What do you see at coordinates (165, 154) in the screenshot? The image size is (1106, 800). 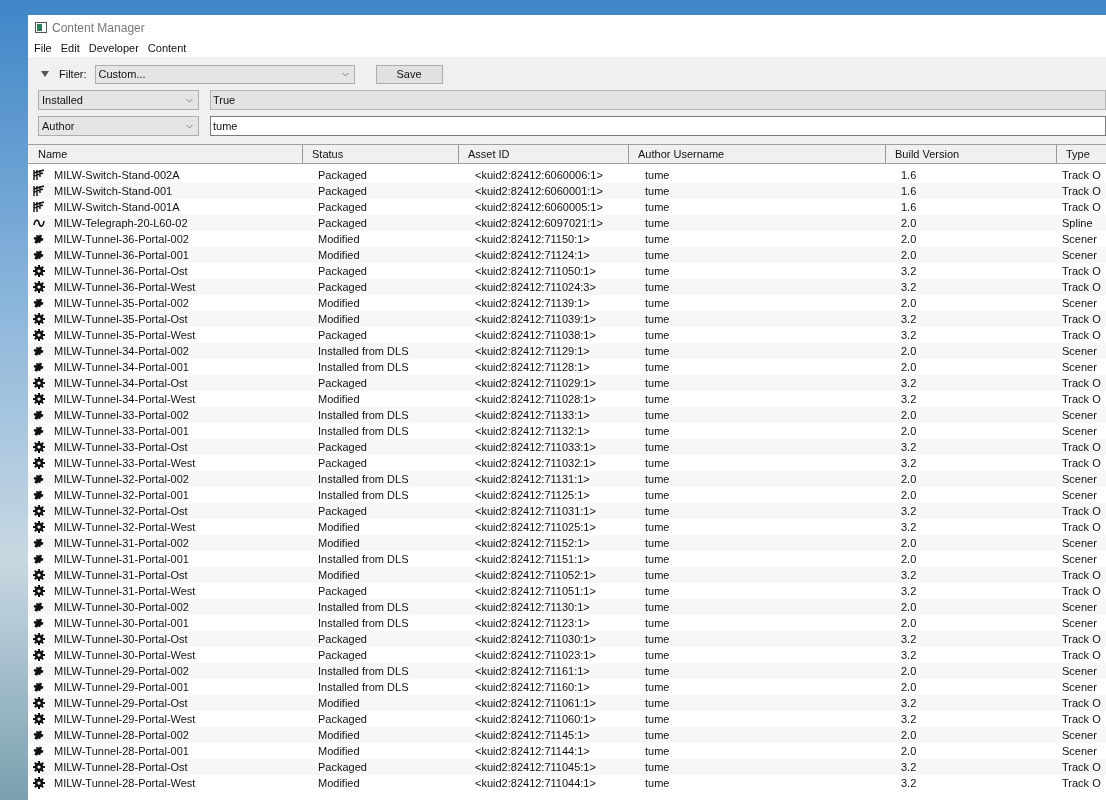 I see `column-header: Name` at bounding box center [165, 154].